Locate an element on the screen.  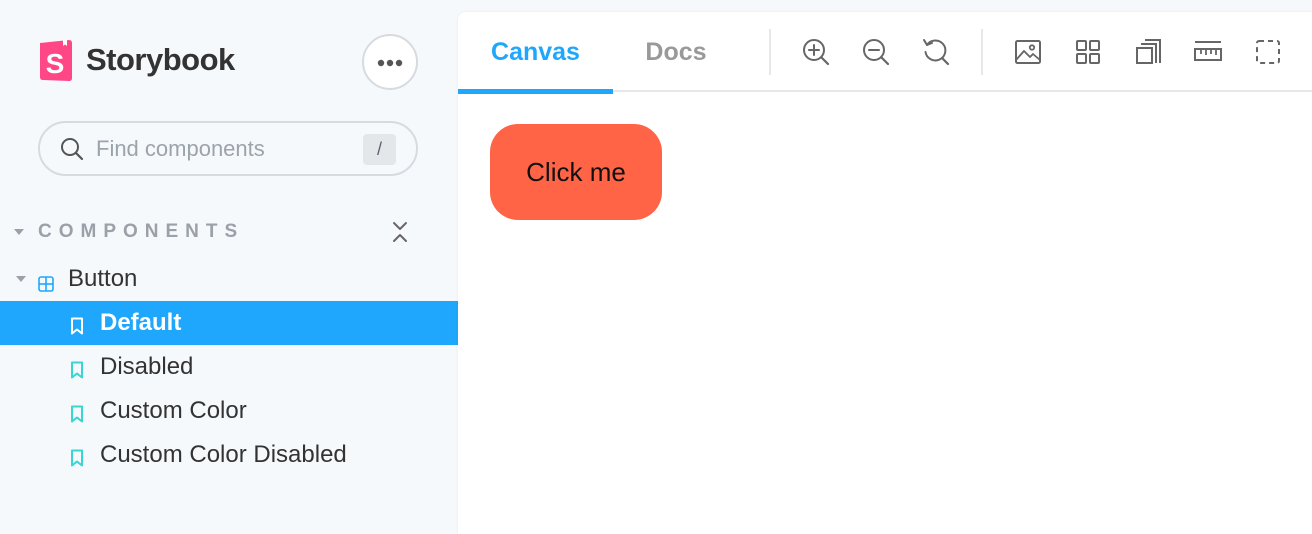
search-icon is located at coordinates (72, 149).